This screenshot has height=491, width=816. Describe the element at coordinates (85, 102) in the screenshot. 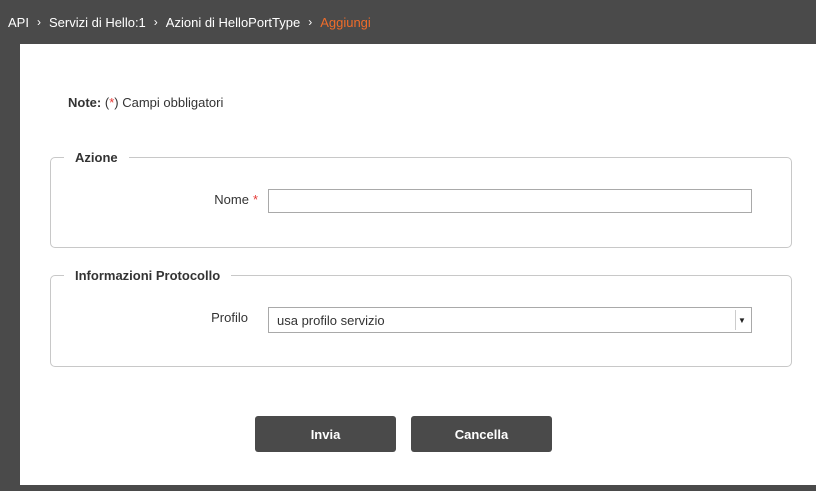

I see `note-prefix: Note:` at that location.